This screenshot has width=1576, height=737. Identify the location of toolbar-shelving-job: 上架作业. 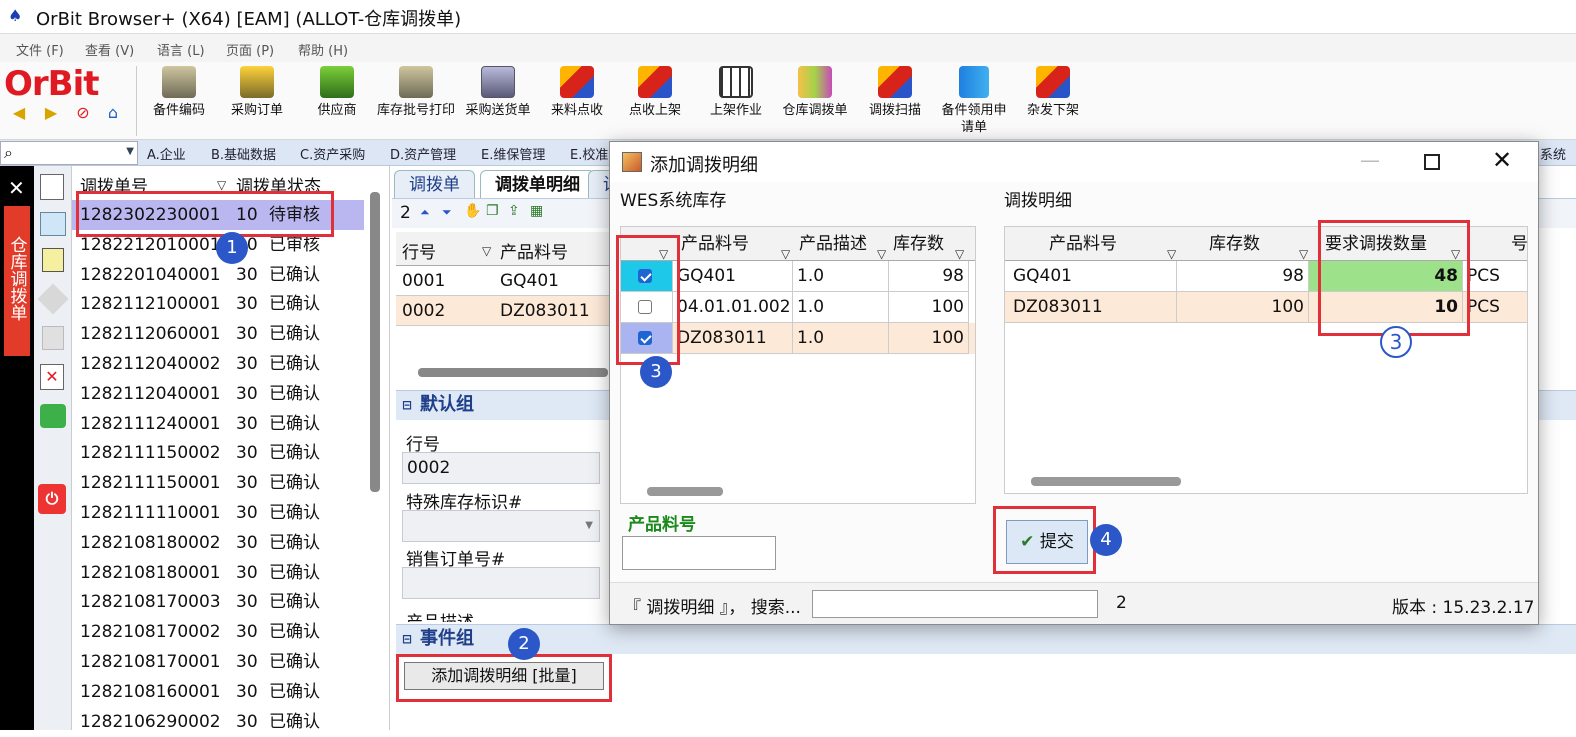
(736, 101).